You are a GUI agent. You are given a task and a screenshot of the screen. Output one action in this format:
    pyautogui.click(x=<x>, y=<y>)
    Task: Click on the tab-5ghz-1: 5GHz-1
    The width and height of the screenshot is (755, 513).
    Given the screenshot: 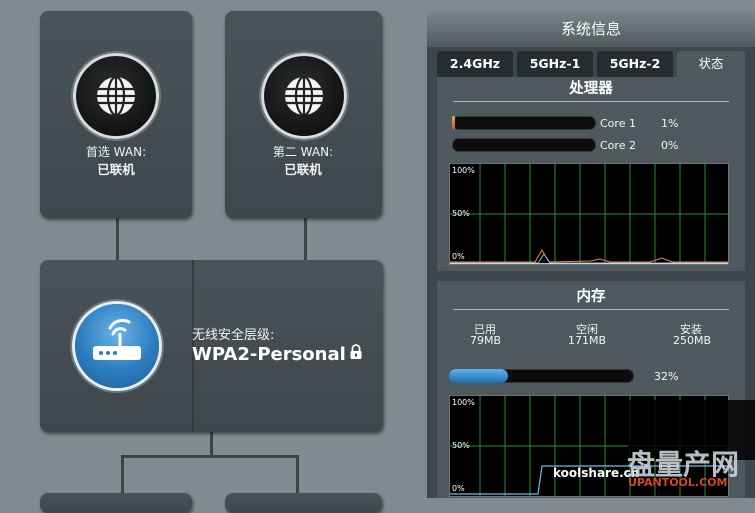 What is the action you would take?
    pyautogui.click(x=555, y=64)
    